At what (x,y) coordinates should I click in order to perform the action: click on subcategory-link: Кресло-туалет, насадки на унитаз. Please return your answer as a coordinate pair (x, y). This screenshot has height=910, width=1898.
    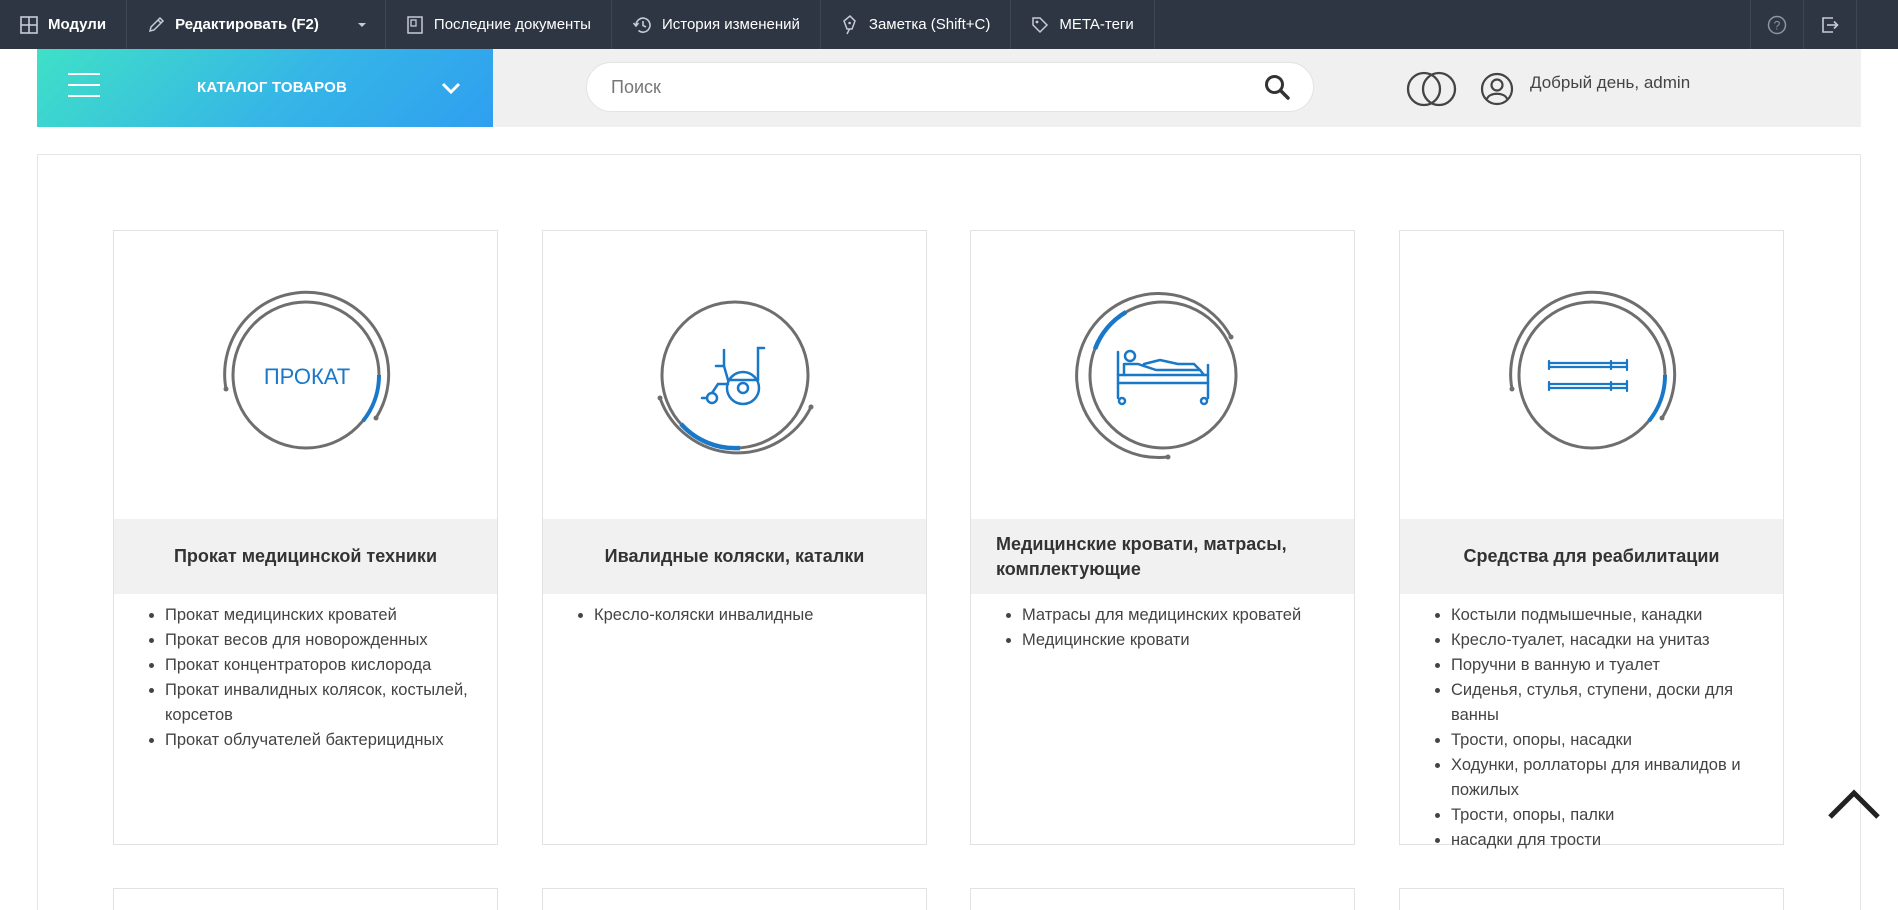
    Looking at the image, I should click on (1608, 640).